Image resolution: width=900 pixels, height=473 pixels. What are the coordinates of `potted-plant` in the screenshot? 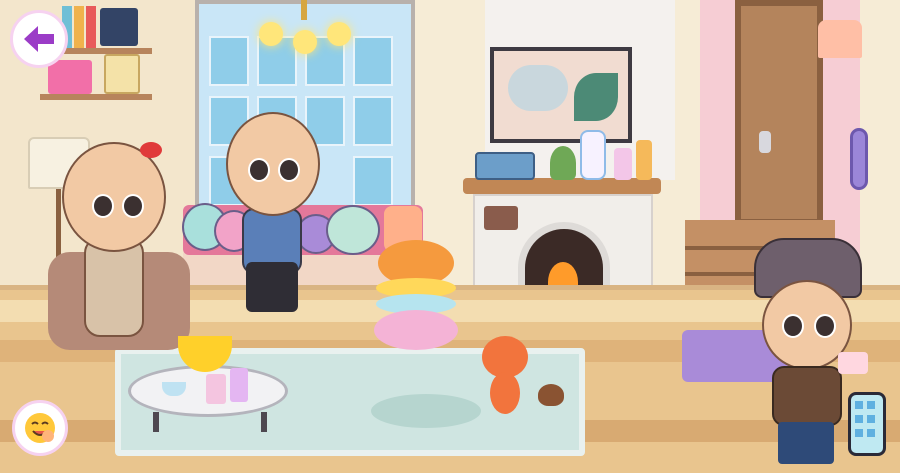 It's located at (563, 163).